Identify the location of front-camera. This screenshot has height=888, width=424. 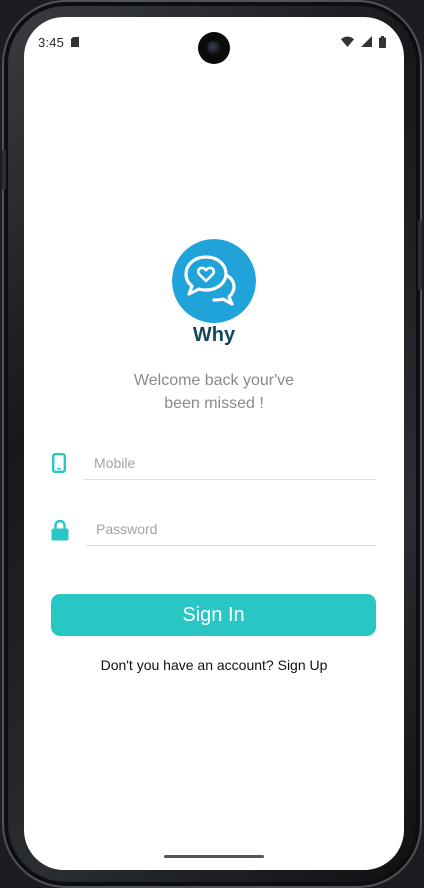
(214, 48).